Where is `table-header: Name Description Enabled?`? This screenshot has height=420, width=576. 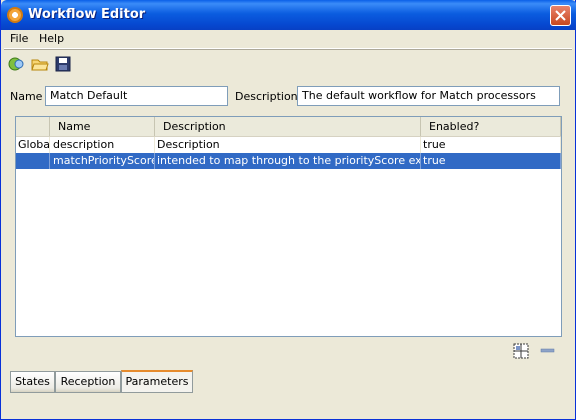 table-header: Name Description Enabled? is located at coordinates (288, 127).